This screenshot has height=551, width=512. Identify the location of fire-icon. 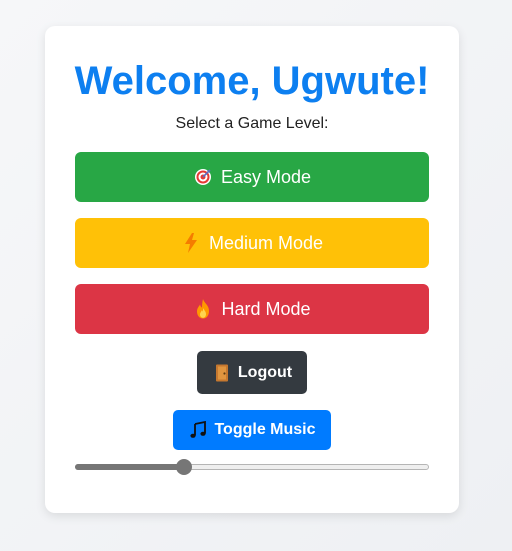
(203, 309).